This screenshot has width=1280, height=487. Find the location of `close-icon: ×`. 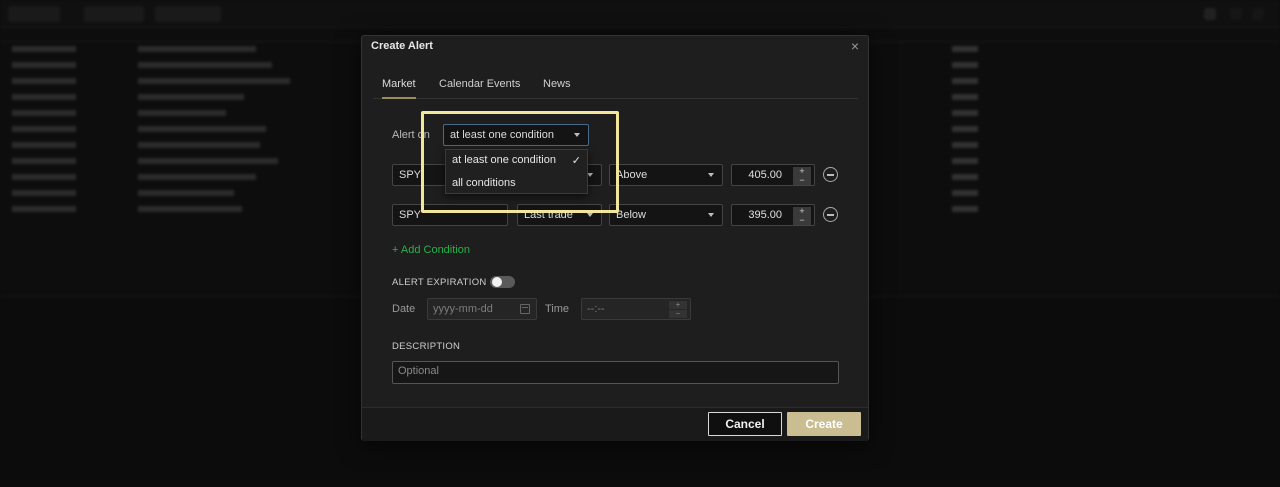

close-icon: × is located at coordinates (855, 46).